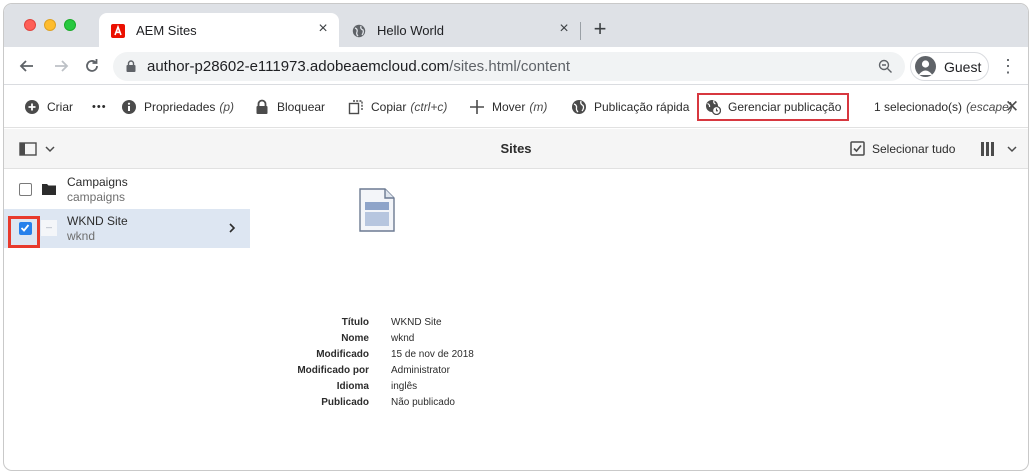 This screenshot has width=1032, height=474. Describe the element at coordinates (49, 228) in the screenshot. I see `page-thumbnail-icon` at that location.